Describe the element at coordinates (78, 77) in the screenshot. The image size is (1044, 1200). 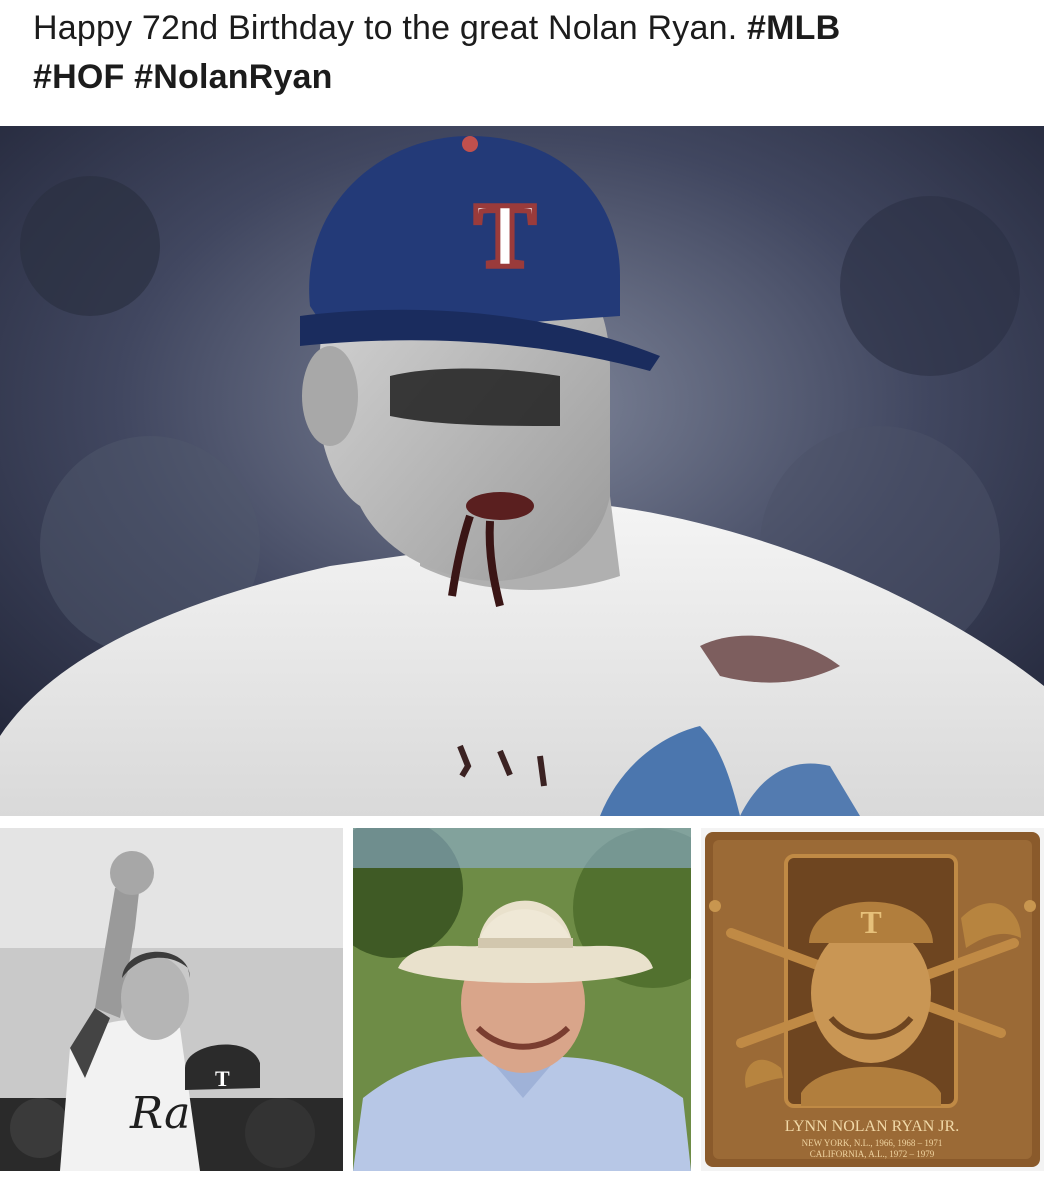
I see `hashtag-hof: #HOF` at that location.